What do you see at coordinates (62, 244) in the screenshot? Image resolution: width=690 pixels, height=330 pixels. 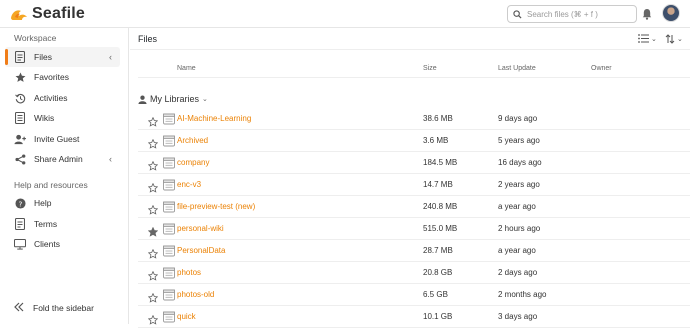 I see `sidebar-item-clients: Clients` at bounding box center [62, 244].